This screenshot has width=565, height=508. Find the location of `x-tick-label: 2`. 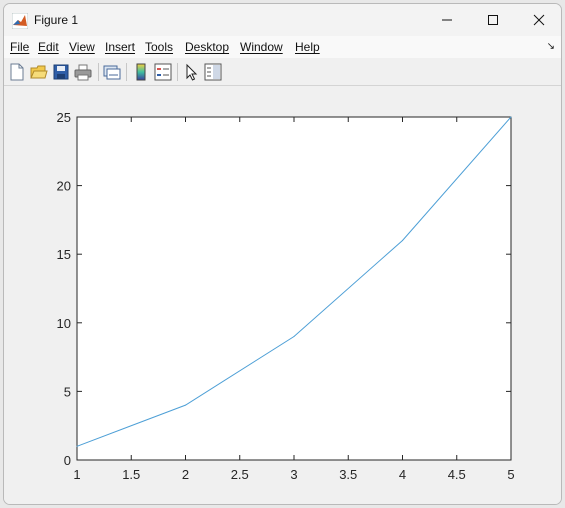

x-tick-label: 2 is located at coordinates (185, 474).